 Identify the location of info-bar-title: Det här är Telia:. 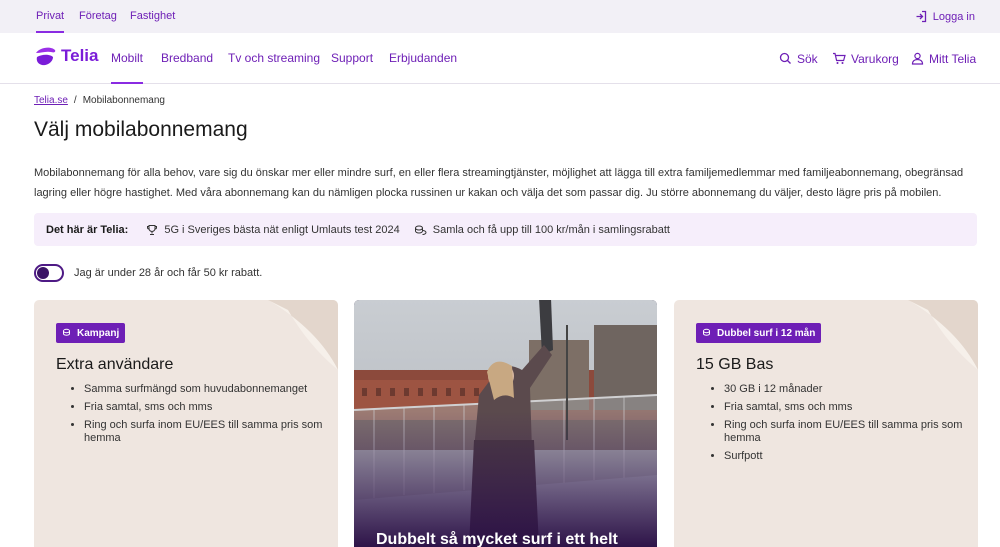
(87, 229).